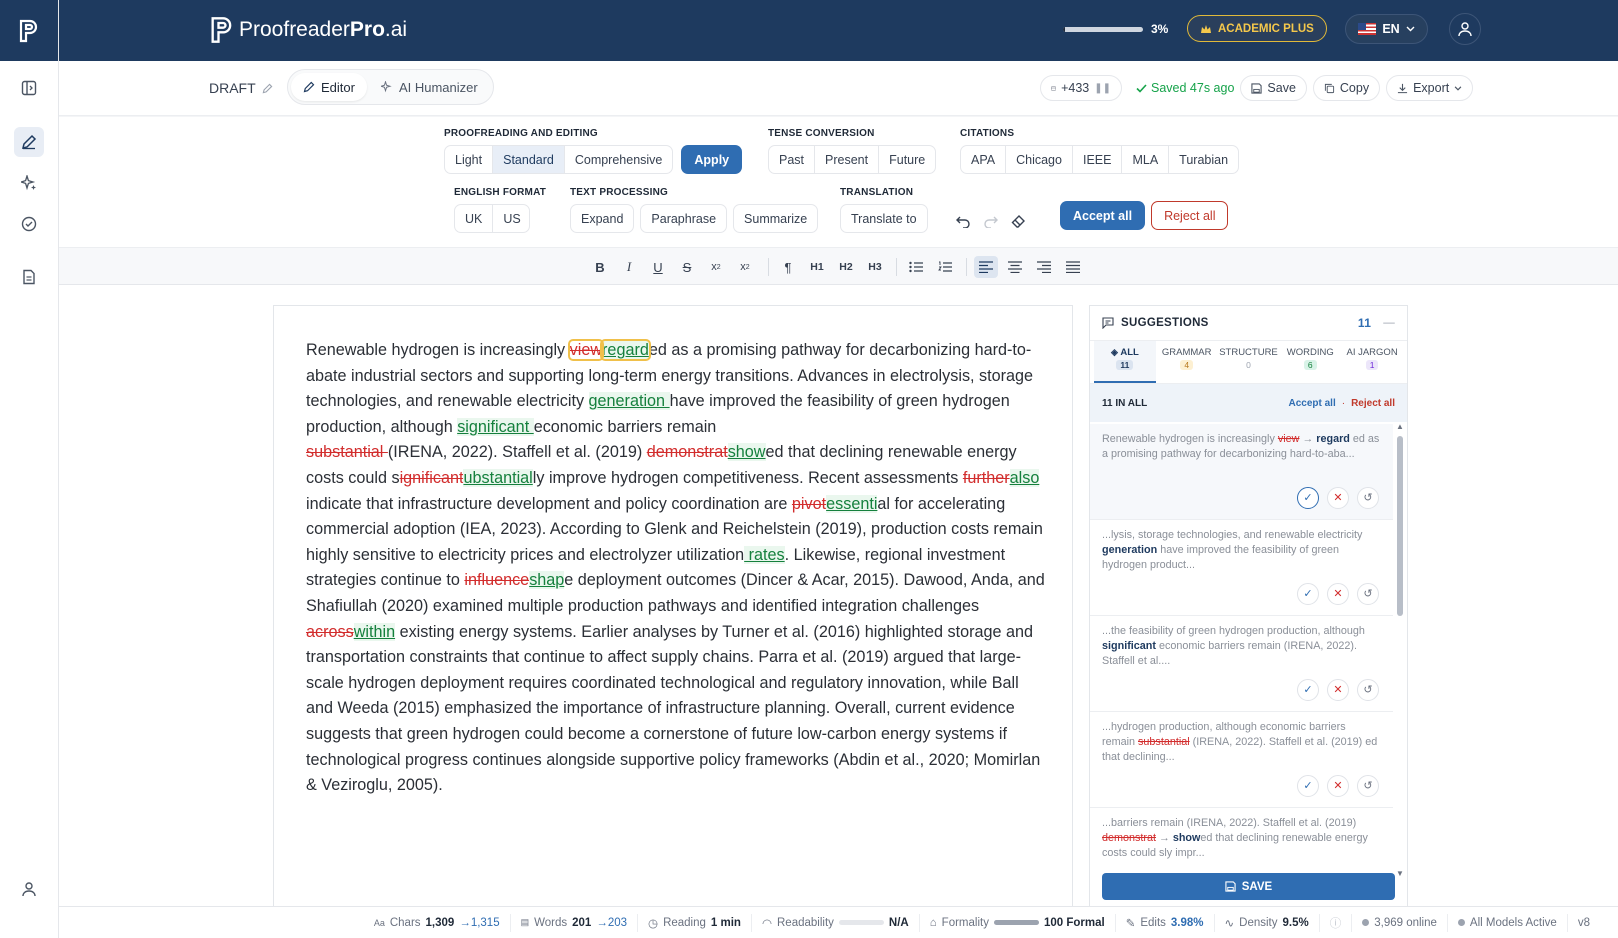  Describe the element at coordinates (586, 350) in the screenshot. I see `deletion: view` at that location.